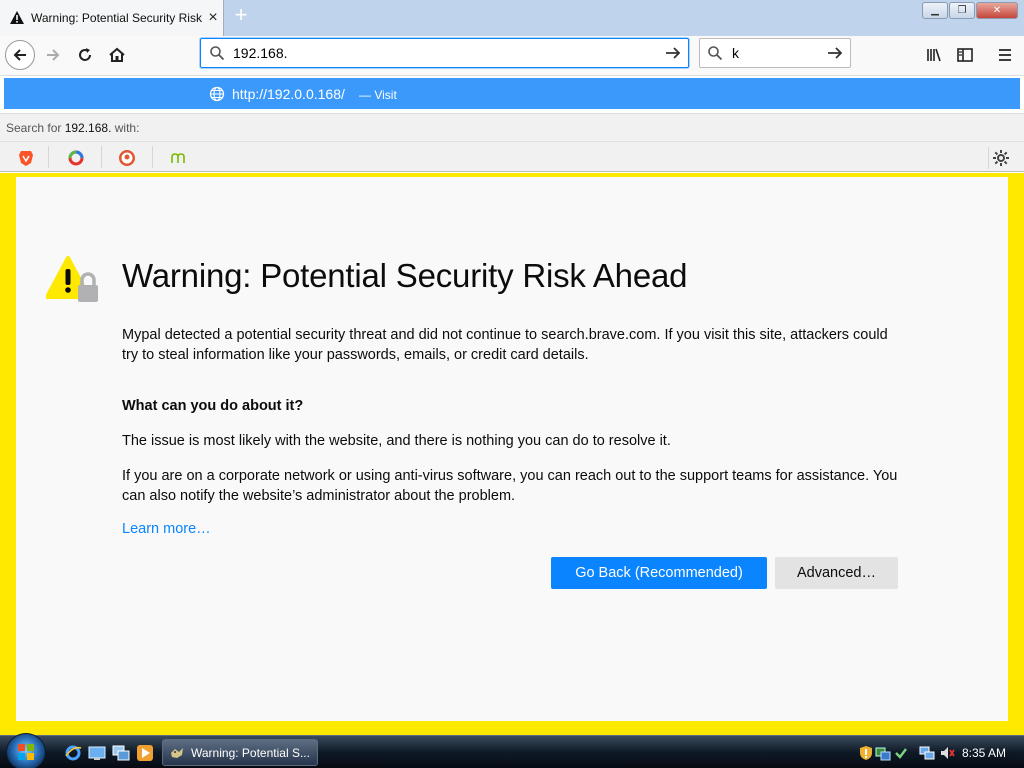 The width and height of the screenshot is (1024, 768). Describe the element at coordinates (659, 573) in the screenshot. I see `go-back-button: Go Back (Recommended)` at that location.